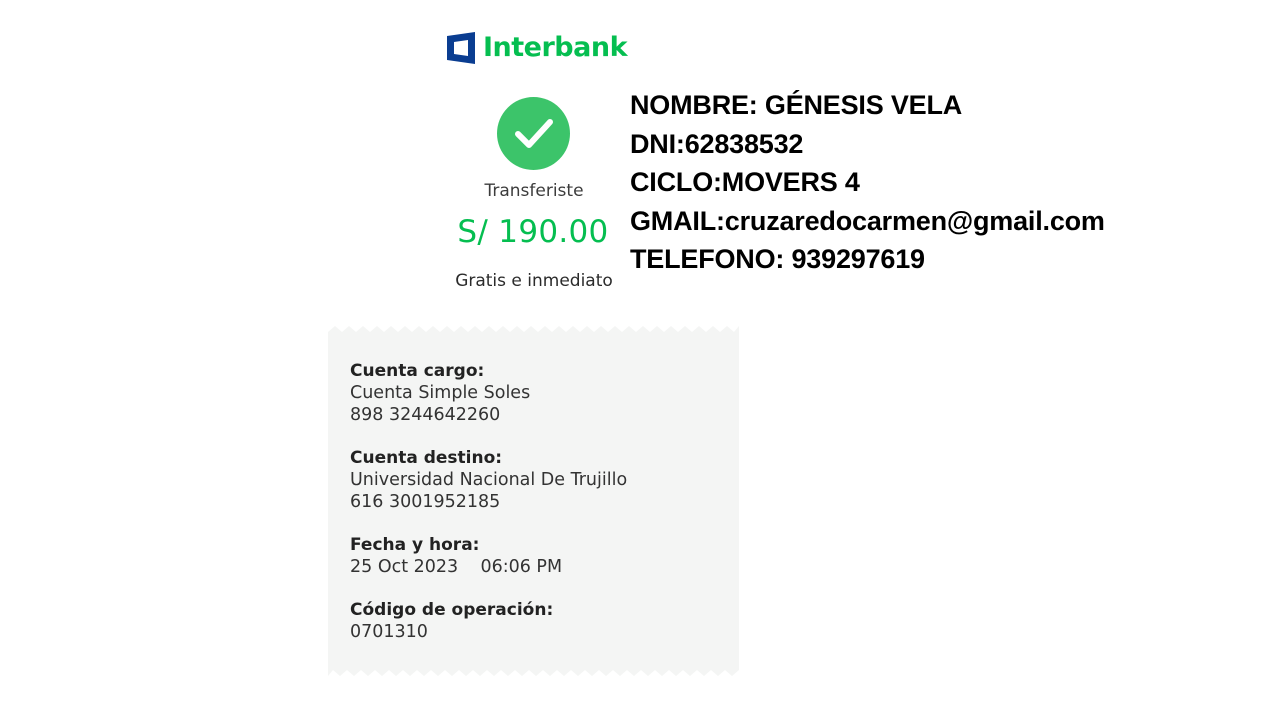  What do you see at coordinates (489, 480) in the screenshot?
I see `account-destination-name: Universidad Nacional De Trujillo` at bounding box center [489, 480].